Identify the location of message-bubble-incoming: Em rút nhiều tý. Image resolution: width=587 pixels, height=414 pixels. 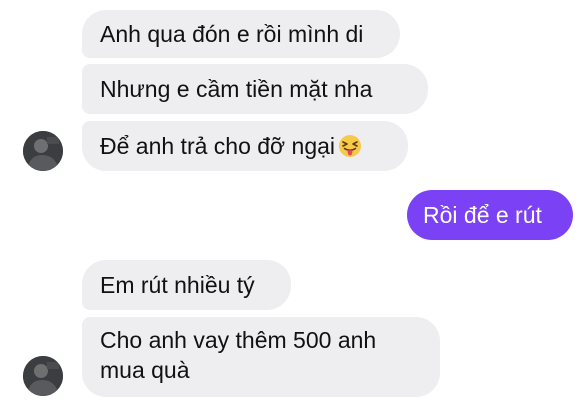
(186, 285).